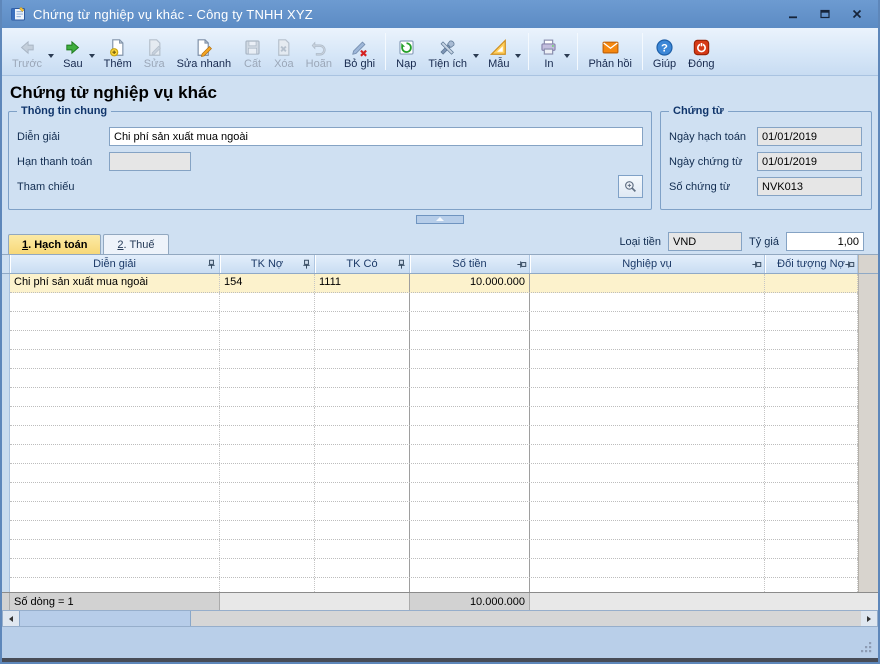  I want to click on tab-thue: 2. Thuế, so click(136, 244).